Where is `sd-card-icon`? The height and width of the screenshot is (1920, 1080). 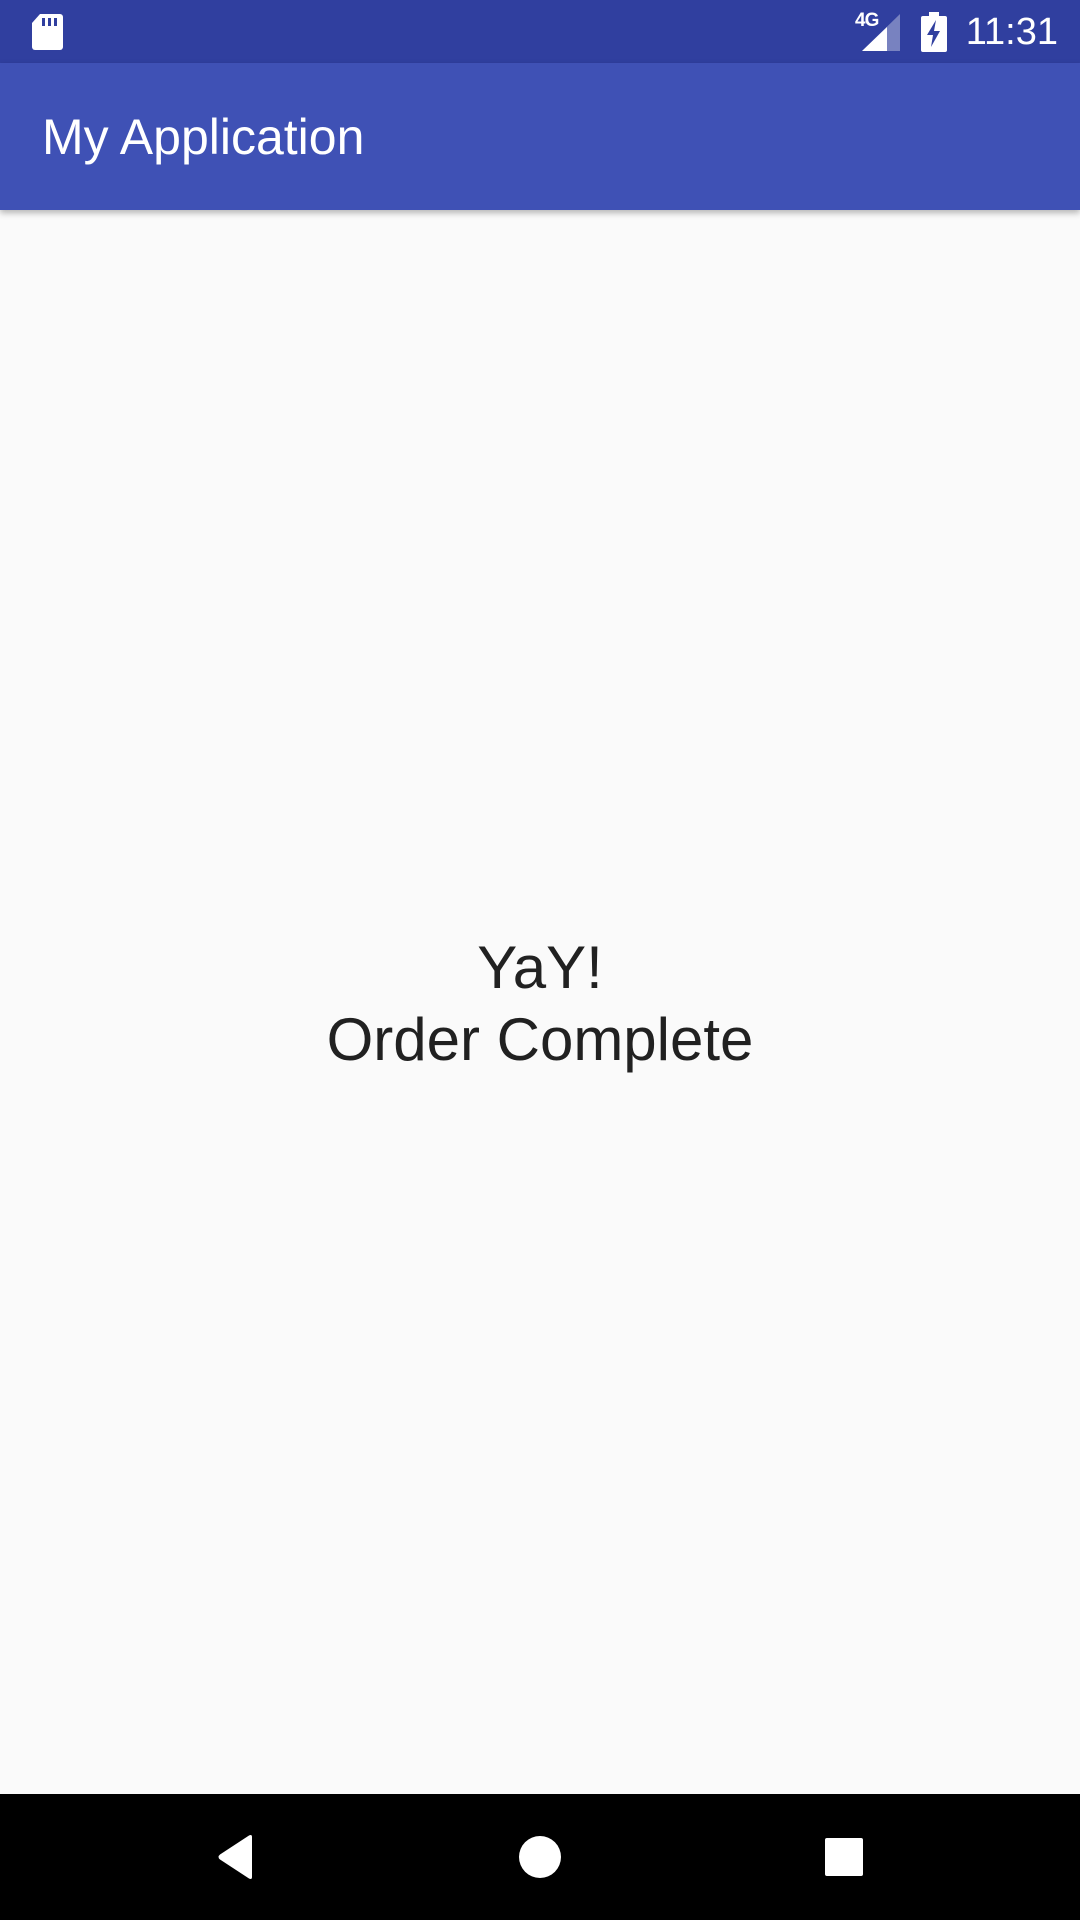 sd-card-icon is located at coordinates (47, 32).